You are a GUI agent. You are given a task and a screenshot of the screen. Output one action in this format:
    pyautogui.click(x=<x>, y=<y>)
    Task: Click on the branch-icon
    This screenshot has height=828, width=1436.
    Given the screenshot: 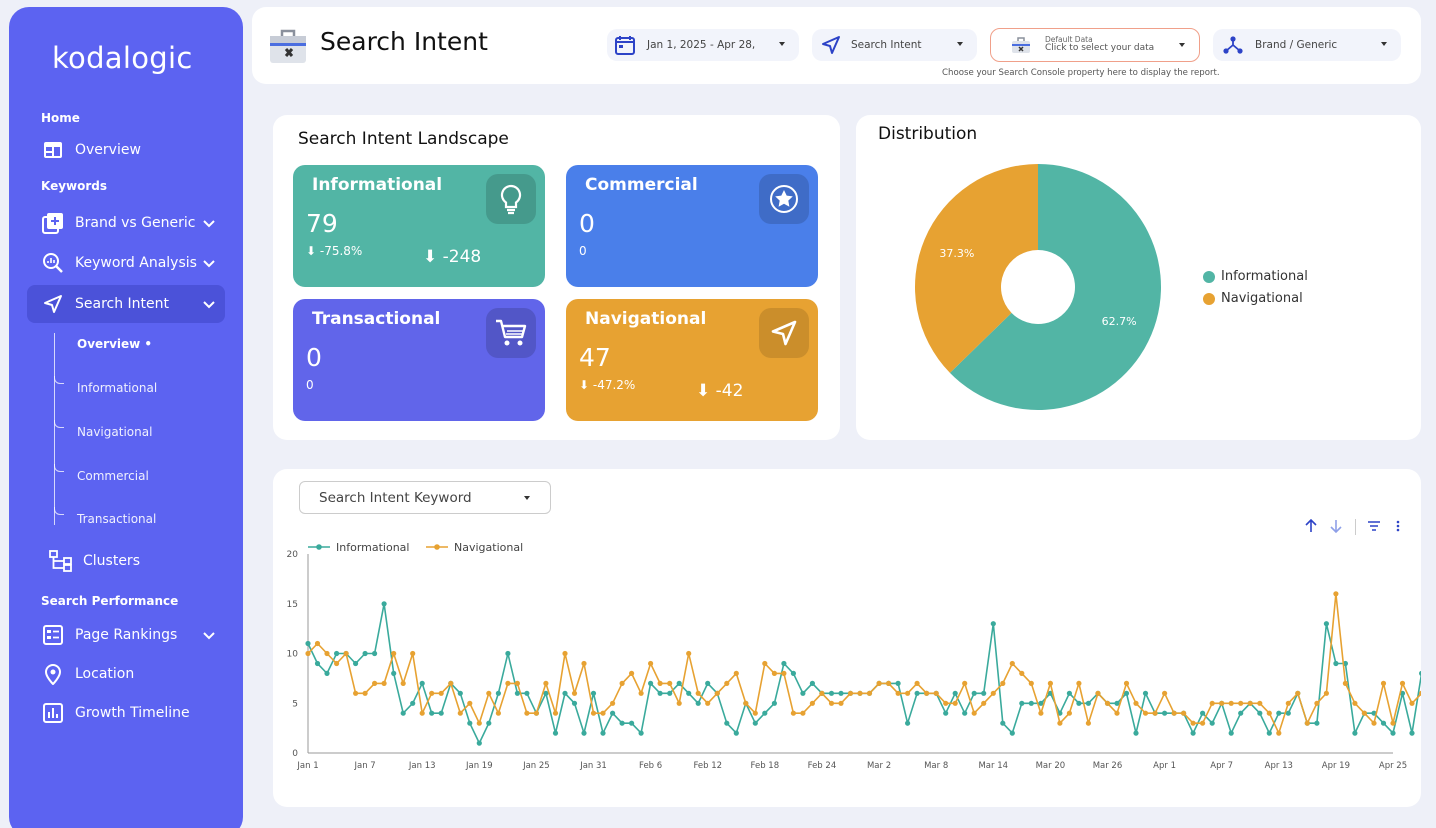 What is the action you would take?
    pyautogui.click(x=1233, y=45)
    